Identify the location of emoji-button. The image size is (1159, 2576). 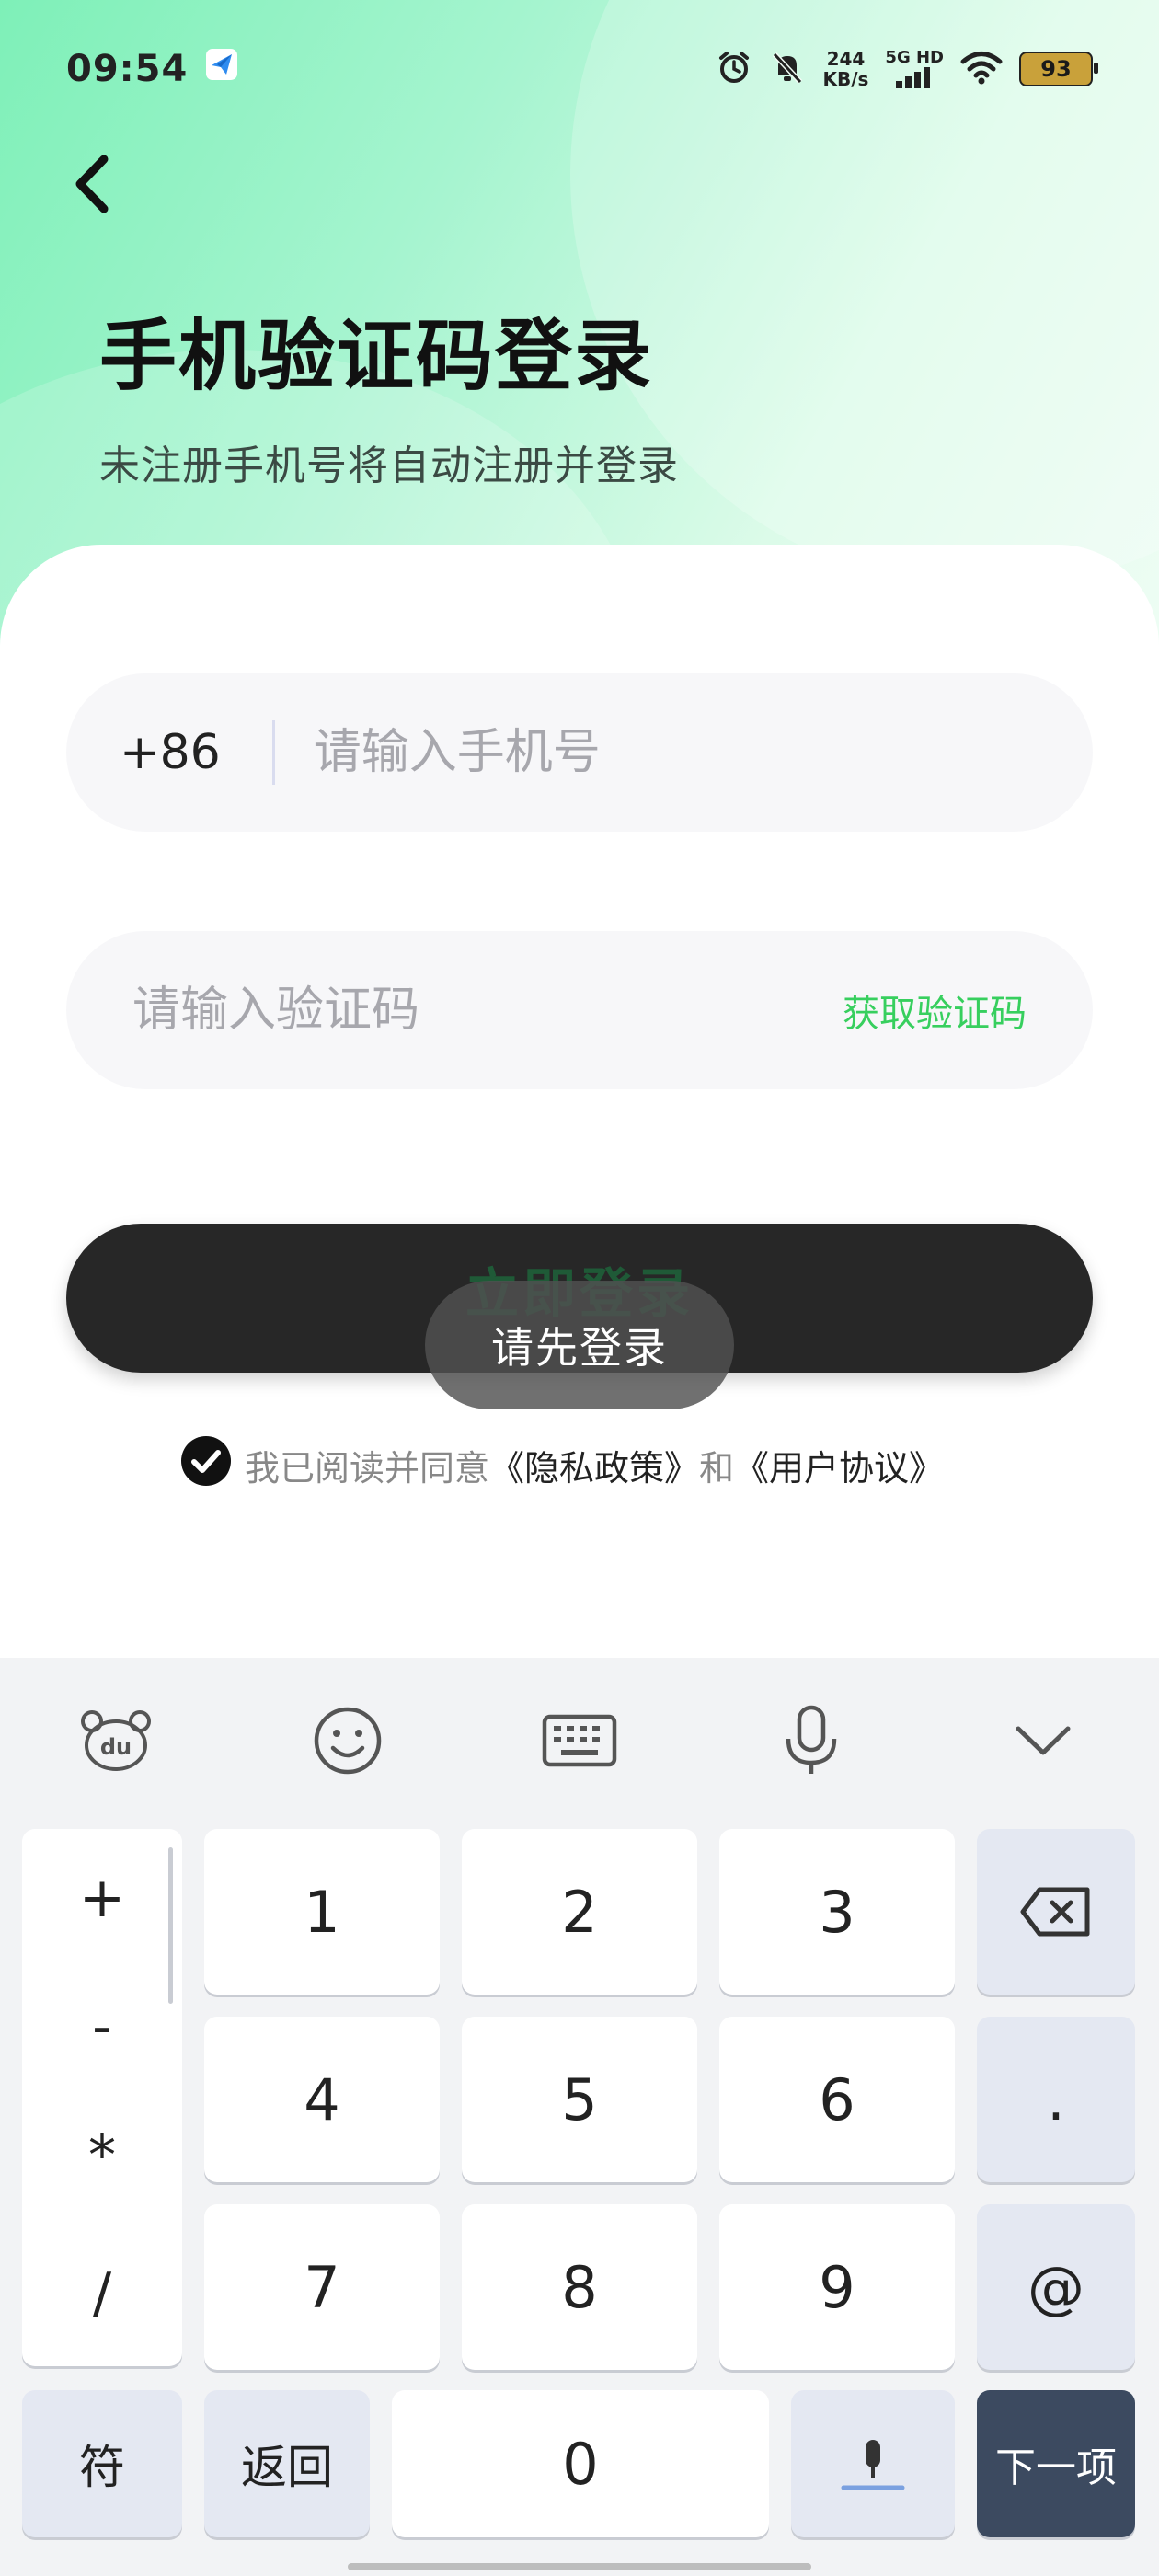
(348, 1741).